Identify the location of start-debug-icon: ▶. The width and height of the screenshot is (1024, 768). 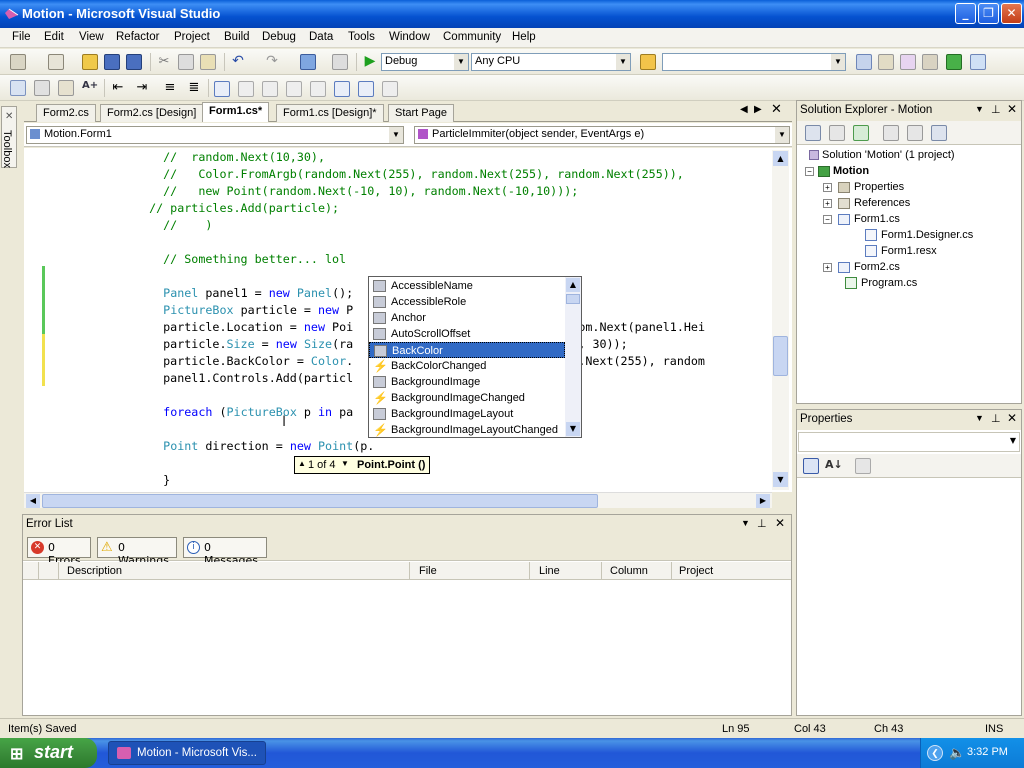
(370, 61).